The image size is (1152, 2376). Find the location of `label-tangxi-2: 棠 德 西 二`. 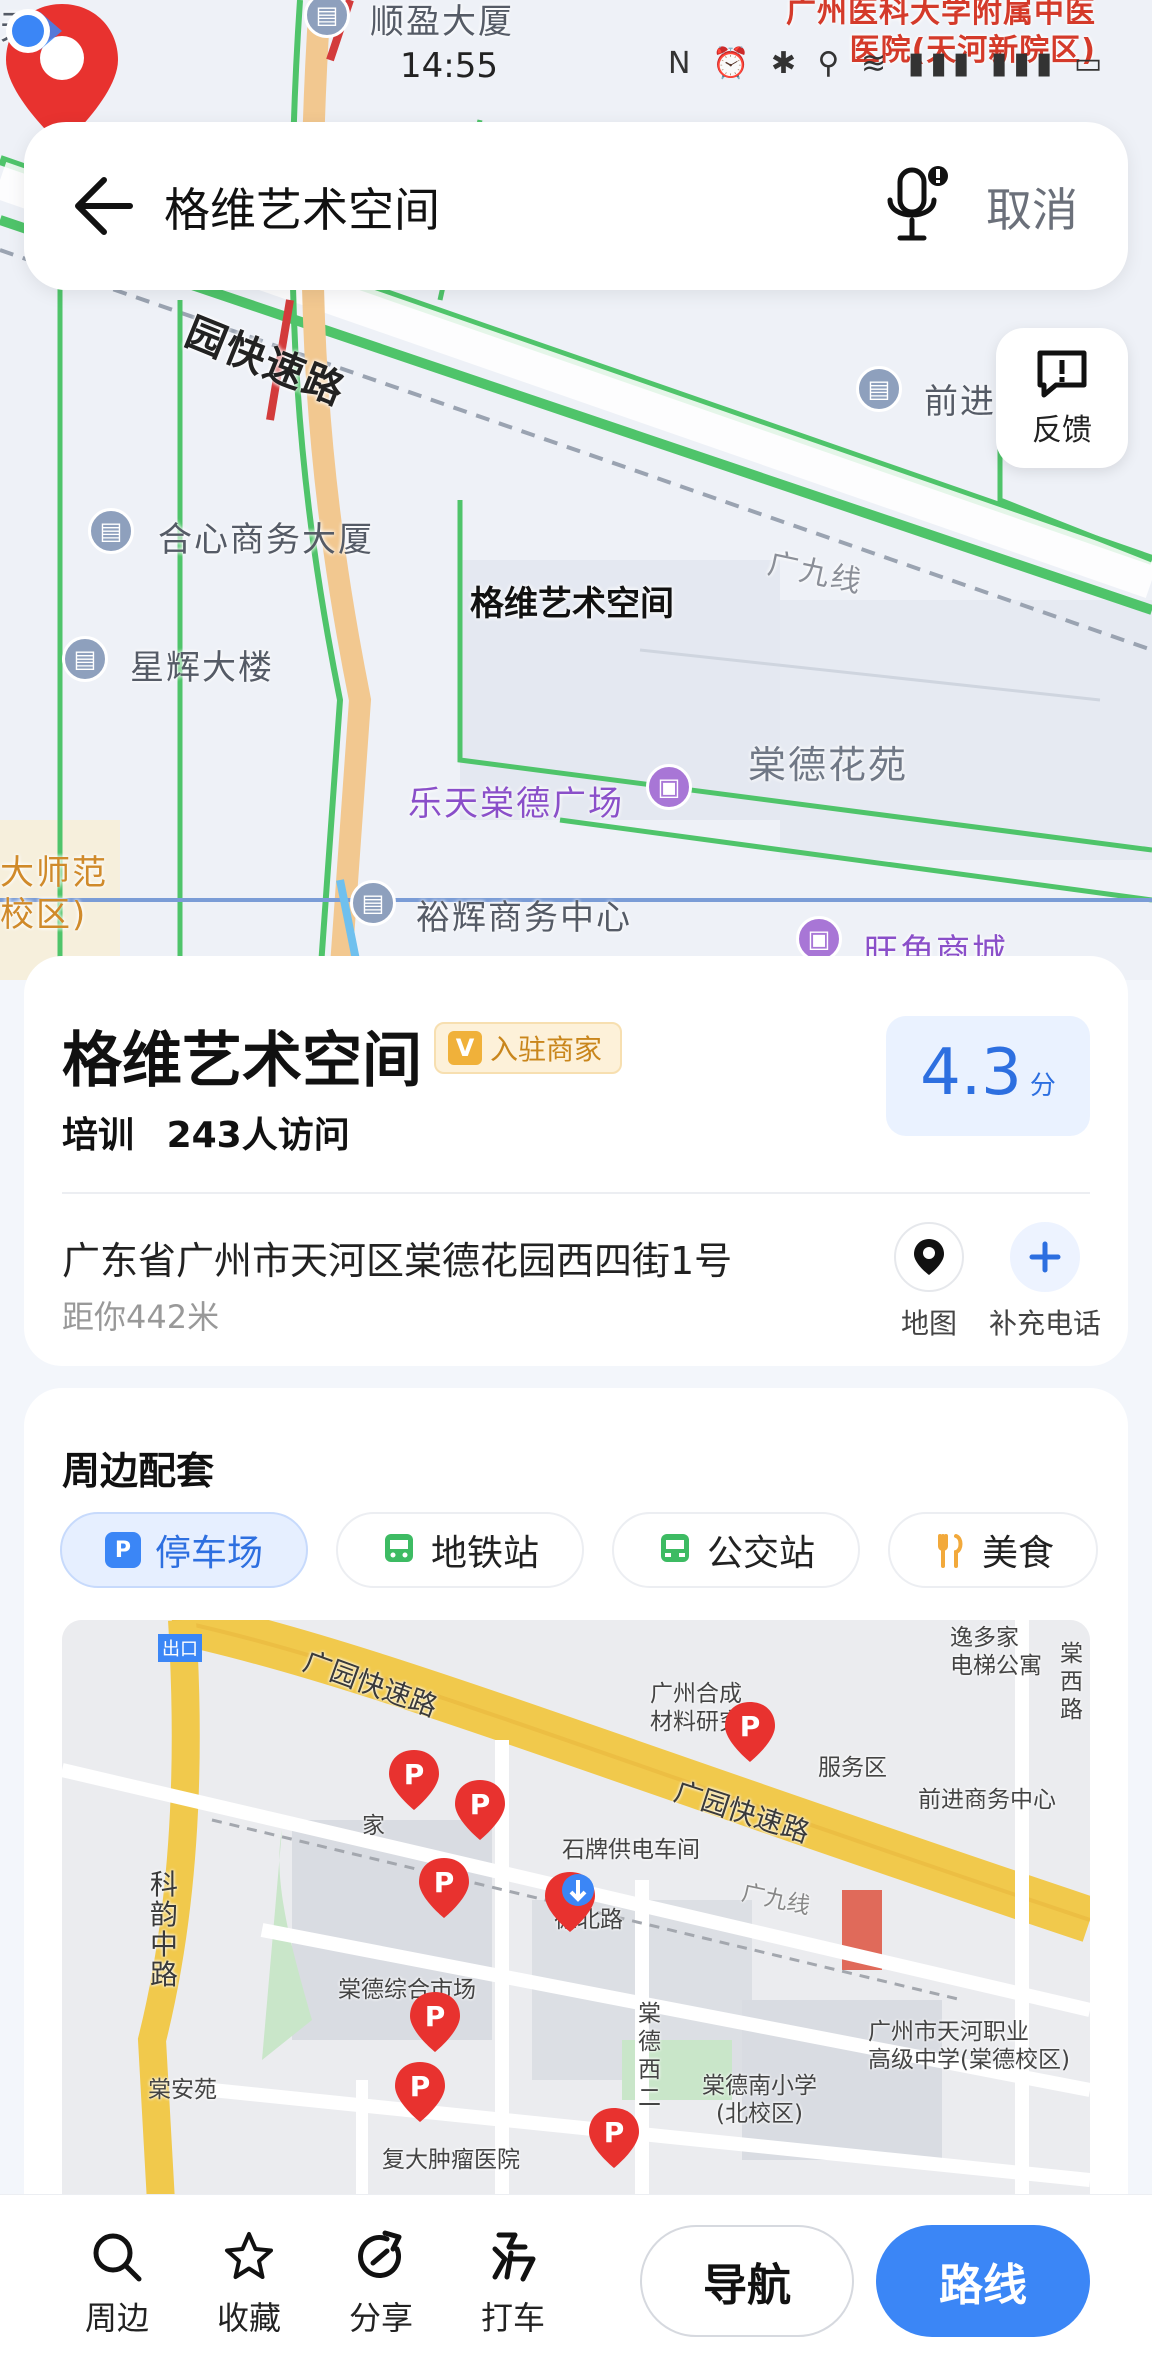

label-tangxi-2: 棠 德 西 二 is located at coordinates (649, 2056).